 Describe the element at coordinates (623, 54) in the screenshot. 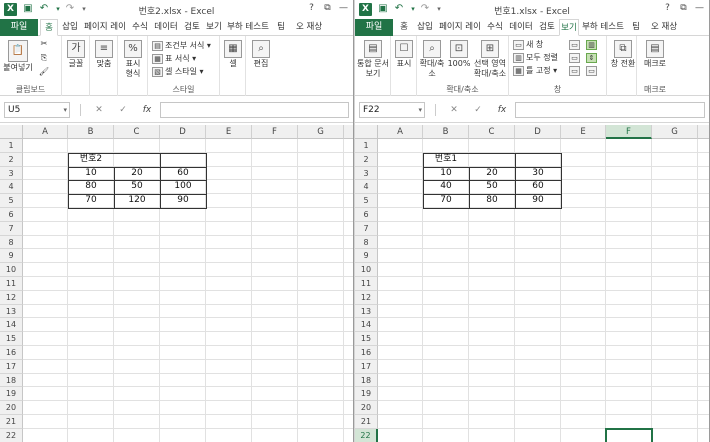

I see `switch-windows-button: ⧉ 창 전환` at that location.